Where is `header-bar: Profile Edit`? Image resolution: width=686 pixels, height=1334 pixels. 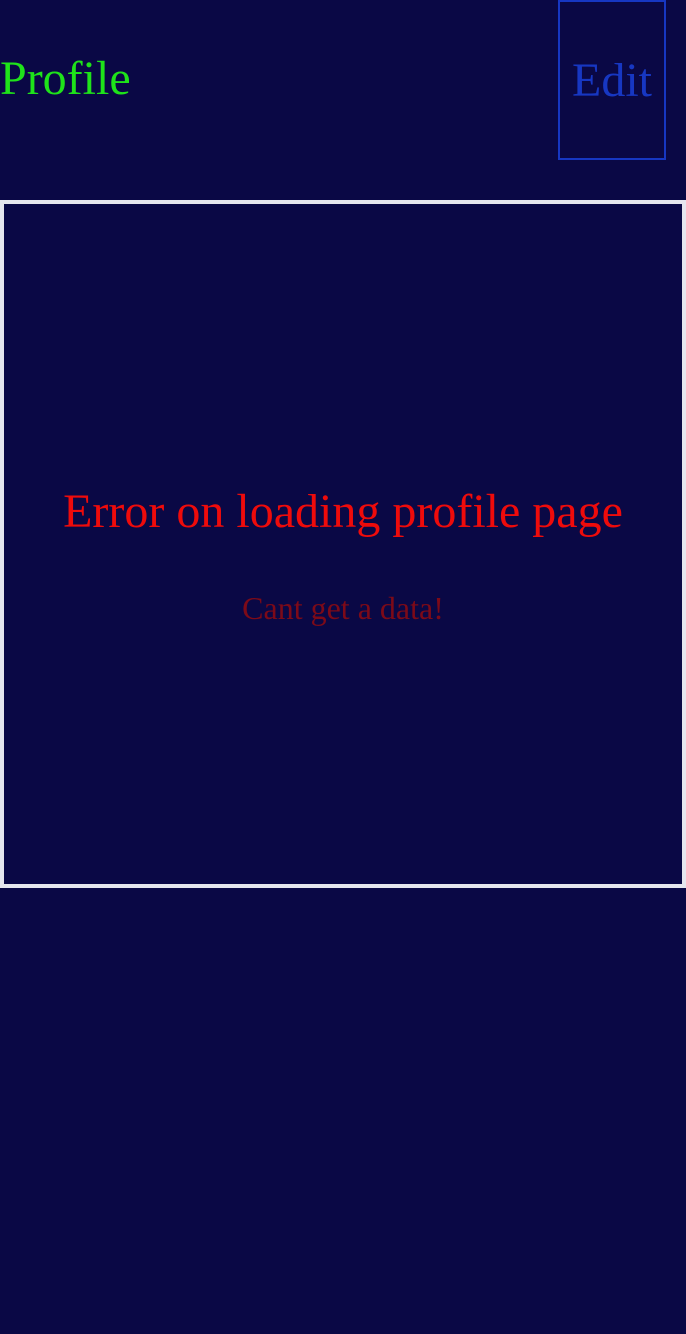
header-bar: Profile Edit is located at coordinates (343, 100).